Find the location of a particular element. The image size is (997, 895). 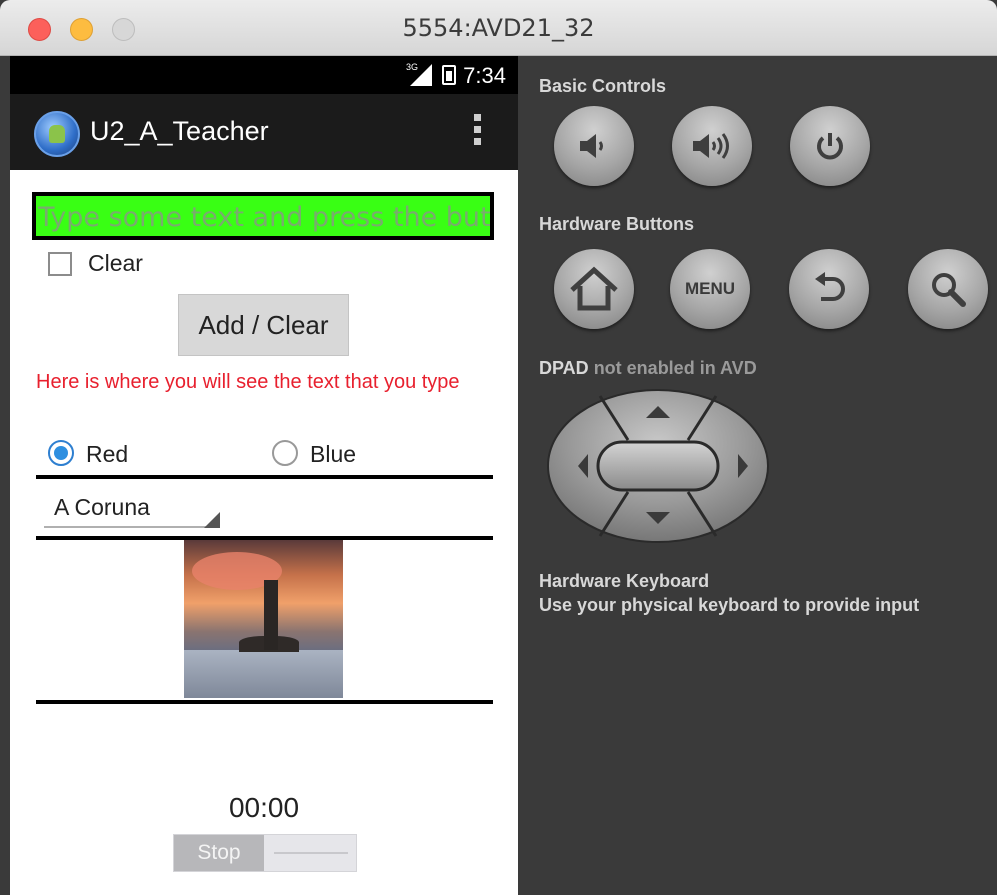

city-spinner: A Coruna is located at coordinates (132, 508).